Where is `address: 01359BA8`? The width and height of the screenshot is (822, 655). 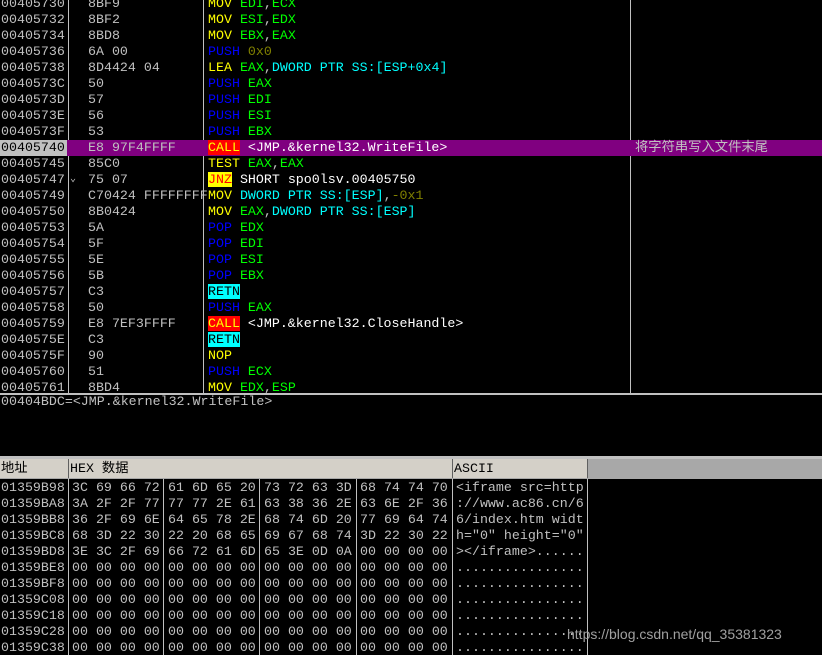 address: 01359BA8 is located at coordinates (33, 503).